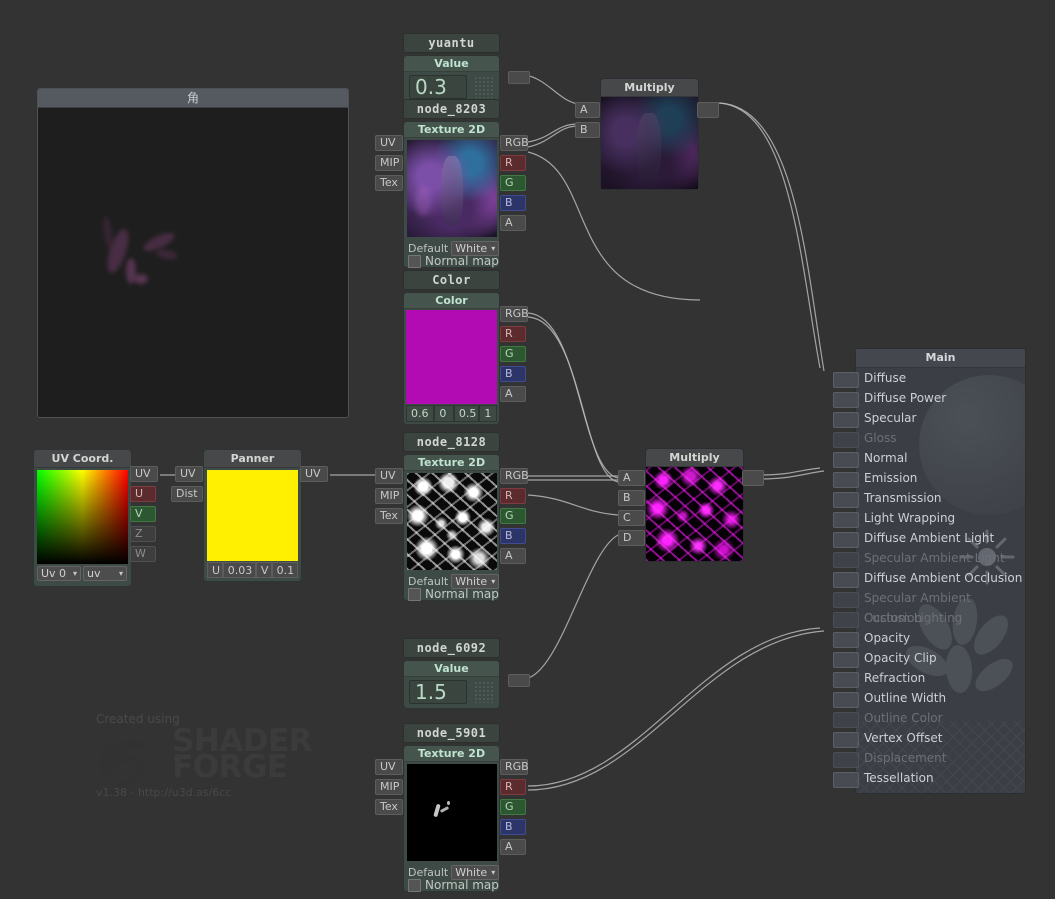  I want to click on input-socket-c: C, so click(631, 518).